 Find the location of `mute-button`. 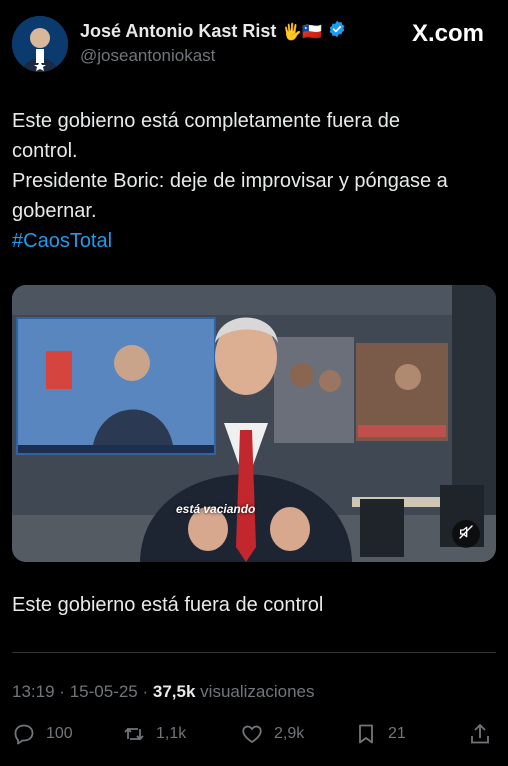

mute-button is located at coordinates (466, 534).